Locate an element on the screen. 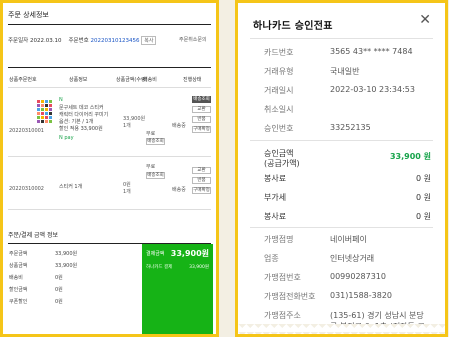 The height and width of the screenshot is (337, 449). payment-method-amount: 33,900원 is located at coordinates (199, 267).